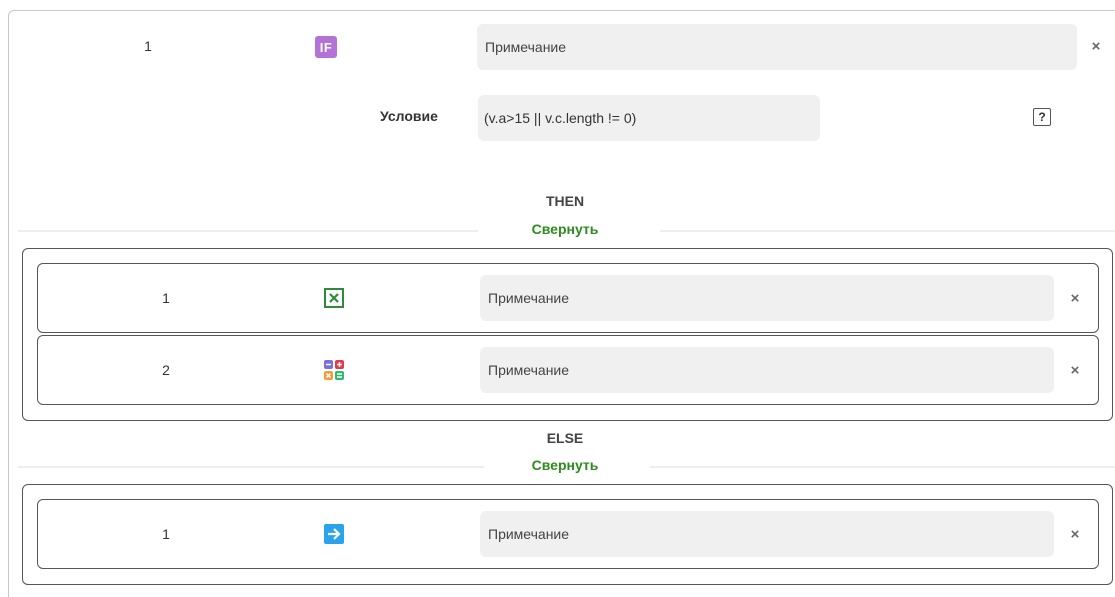 The width and height of the screenshot is (1115, 597). I want to click on then-step-row: 2 Примечание ×, so click(568, 370).